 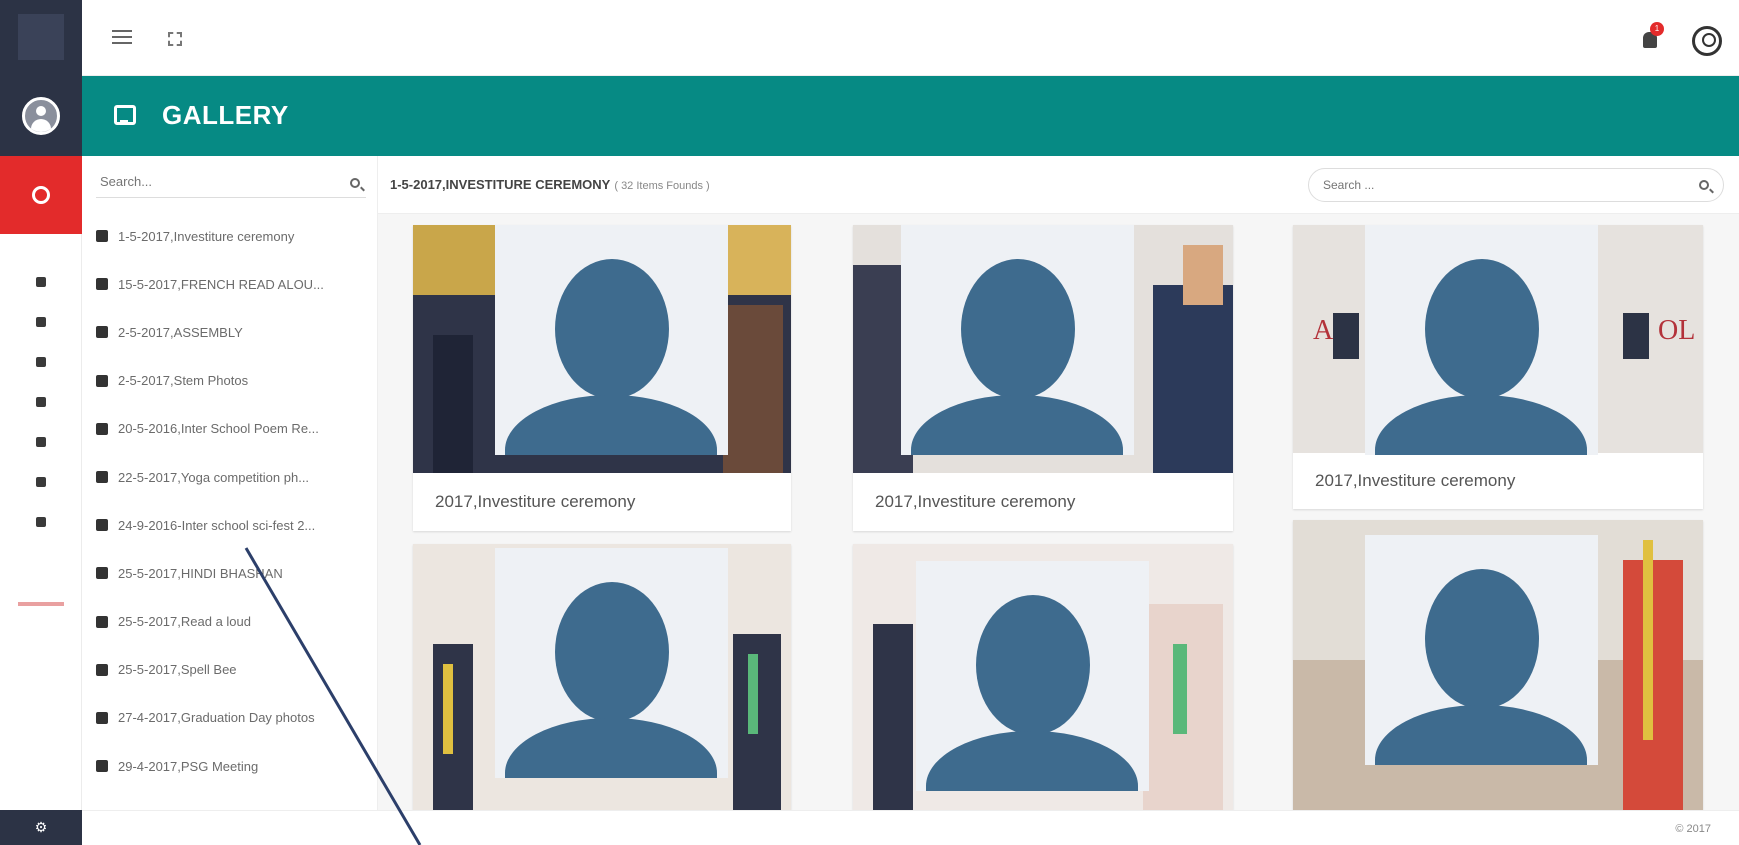 I want to click on album-search, so click(x=231, y=183).